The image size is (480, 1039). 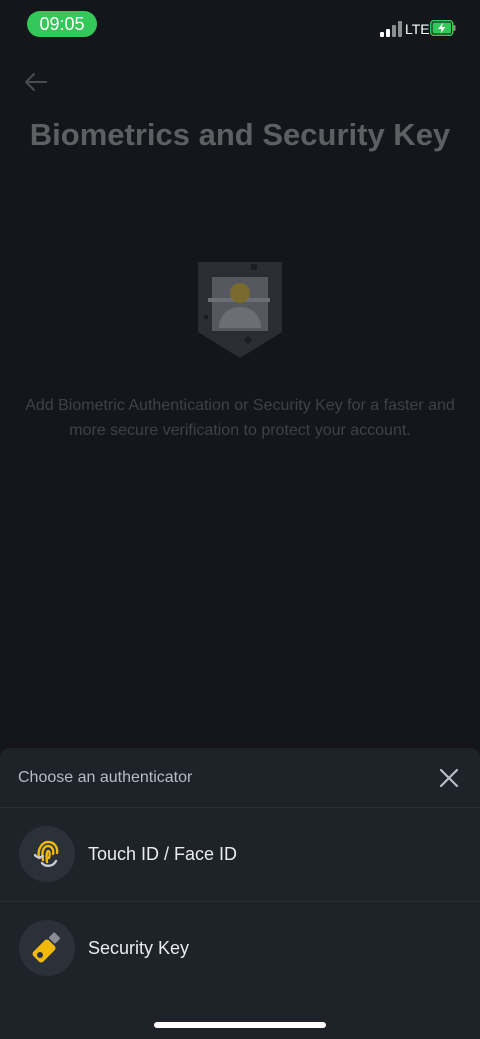 What do you see at coordinates (240, 310) in the screenshot?
I see `shield-portrait-icon` at bounding box center [240, 310].